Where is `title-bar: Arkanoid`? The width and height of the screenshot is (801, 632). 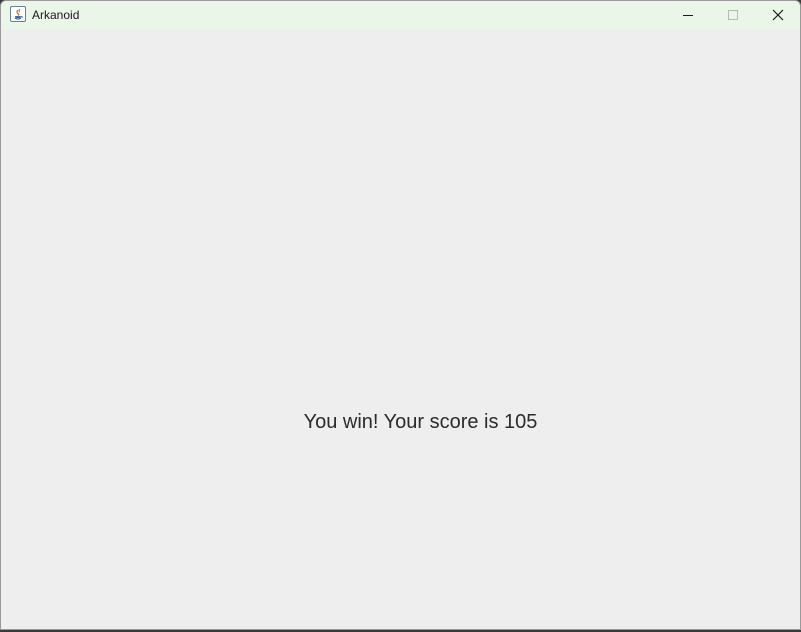 title-bar: Arkanoid is located at coordinates (400, 15).